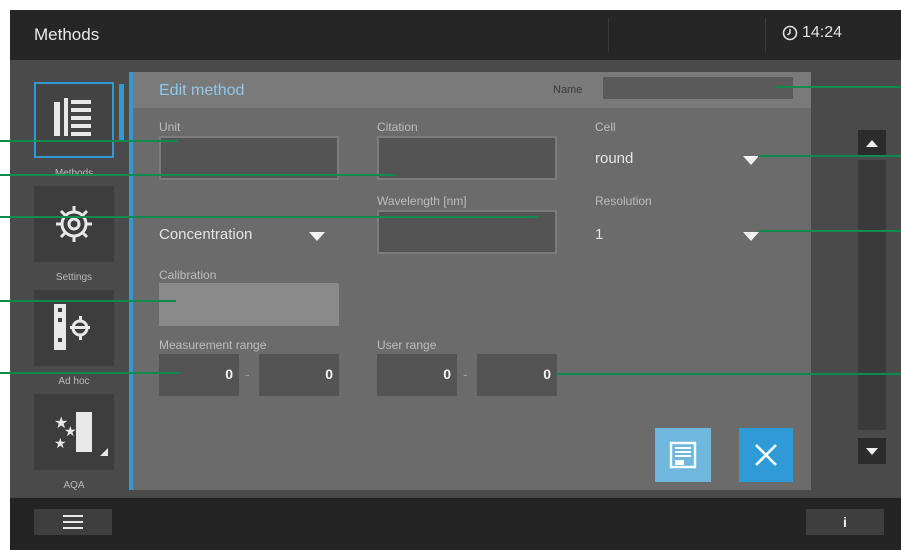  What do you see at coordinates (74, 485) in the screenshot?
I see `sidebar-item-label: AQA` at bounding box center [74, 485].